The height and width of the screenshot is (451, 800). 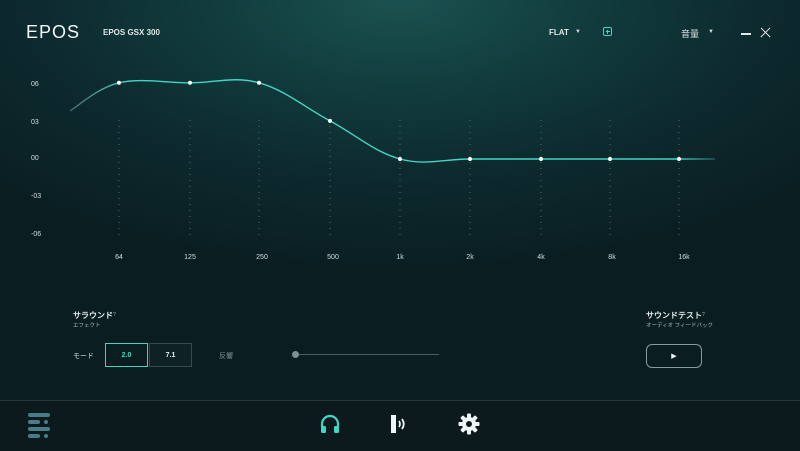 I want to click on microphone-icon, so click(x=399, y=424).